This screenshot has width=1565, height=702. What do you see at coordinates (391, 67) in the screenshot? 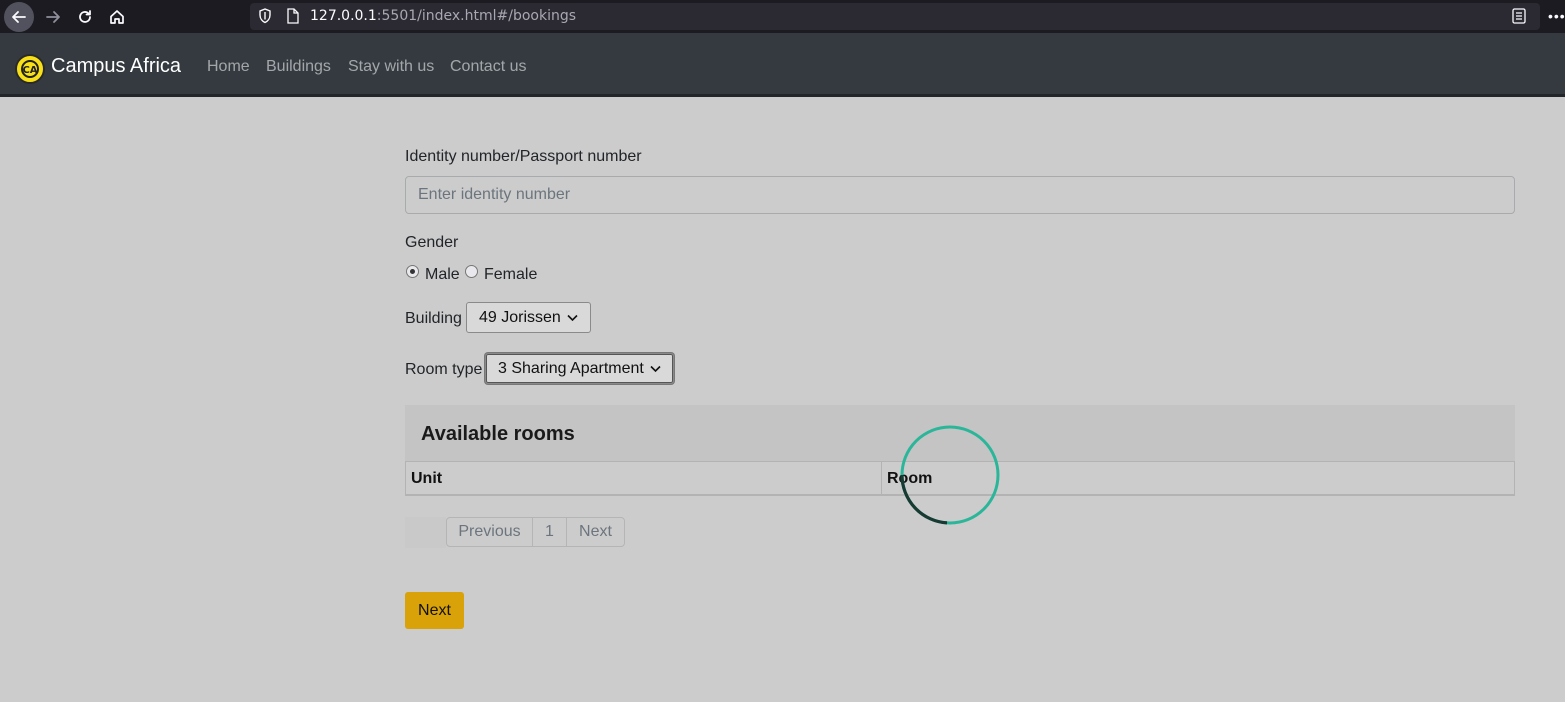
I see `nav-link-stay-with-us: Stay with us` at bounding box center [391, 67].